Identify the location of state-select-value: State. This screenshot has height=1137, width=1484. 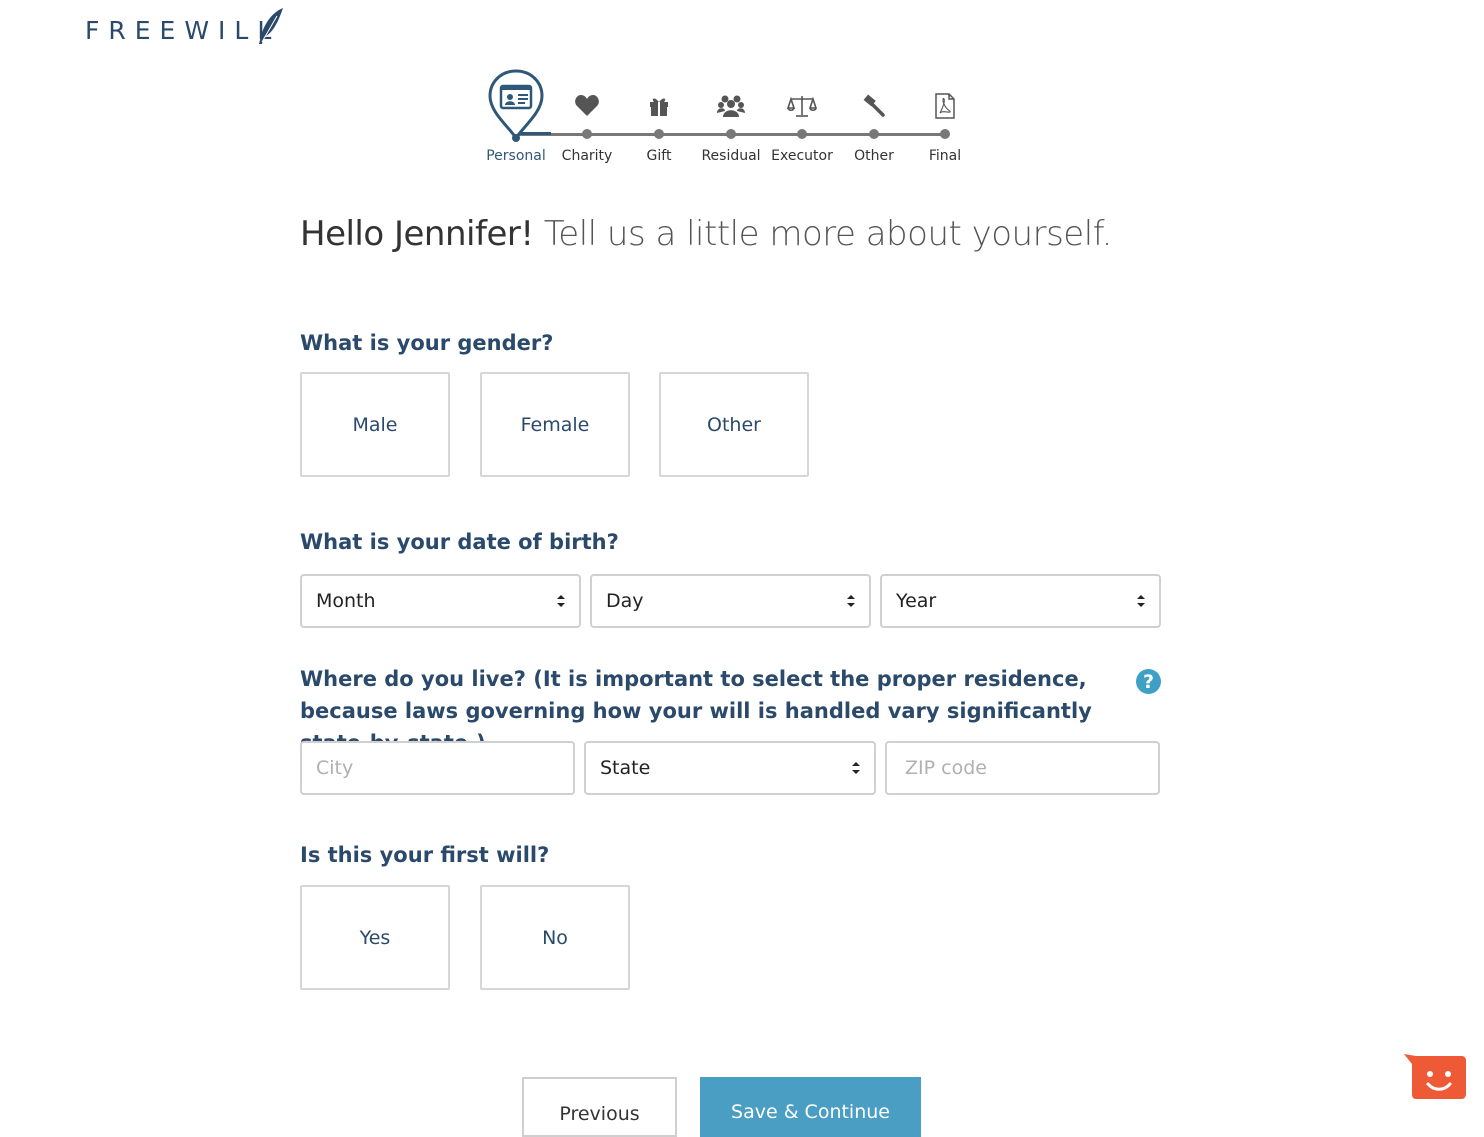
(625, 768).